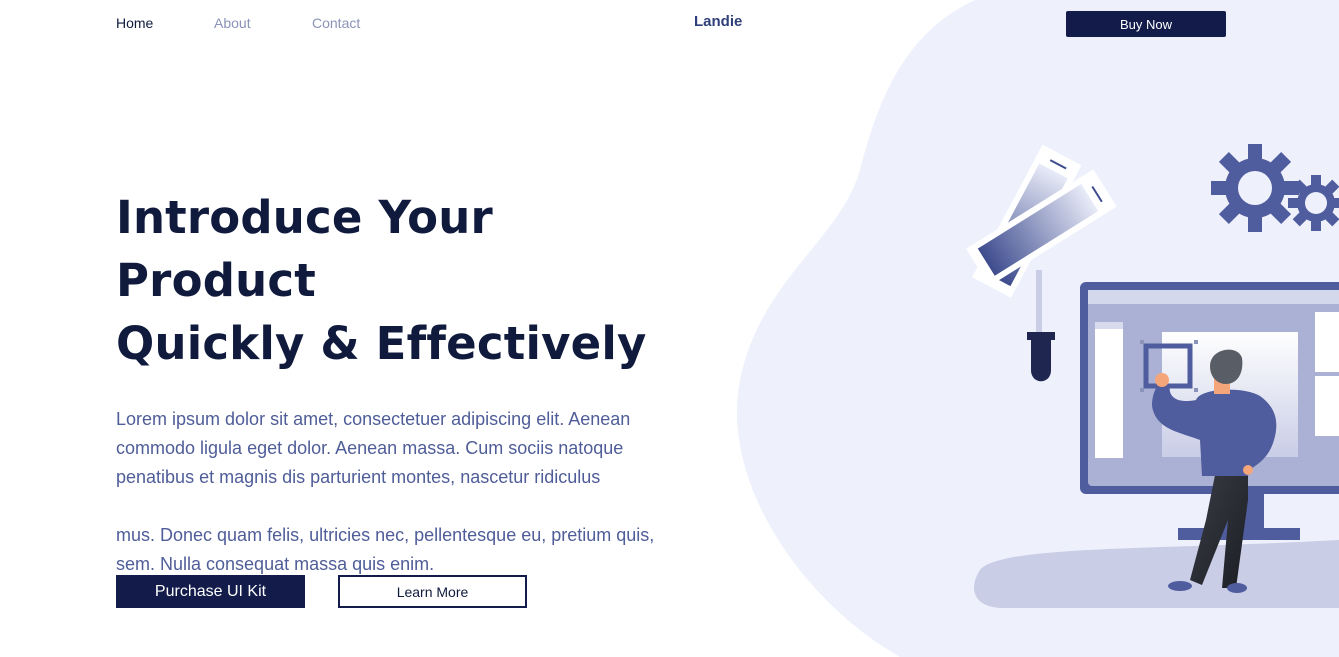 The image size is (1339, 657). Describe the element at coordinates (134, 23) in the screenshot. I see `nav-home-link: Home` at that location.